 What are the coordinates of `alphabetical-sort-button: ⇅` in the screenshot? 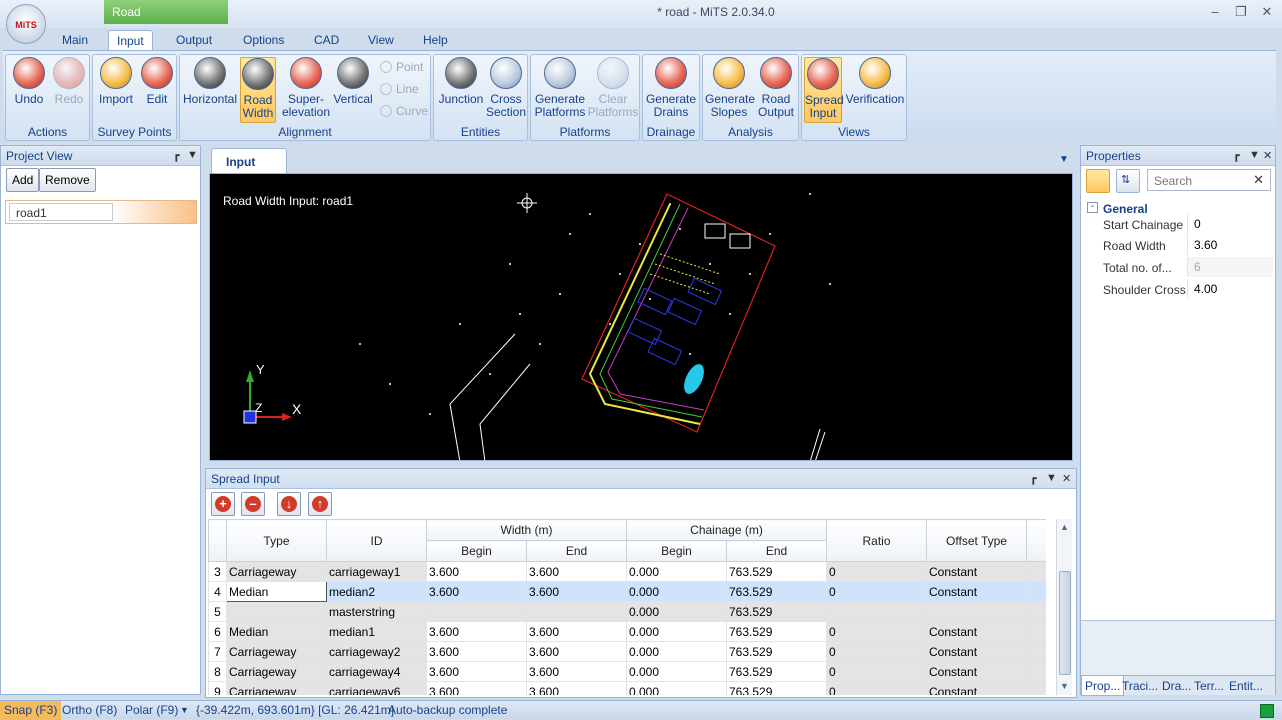 It's located at (1128, 181).